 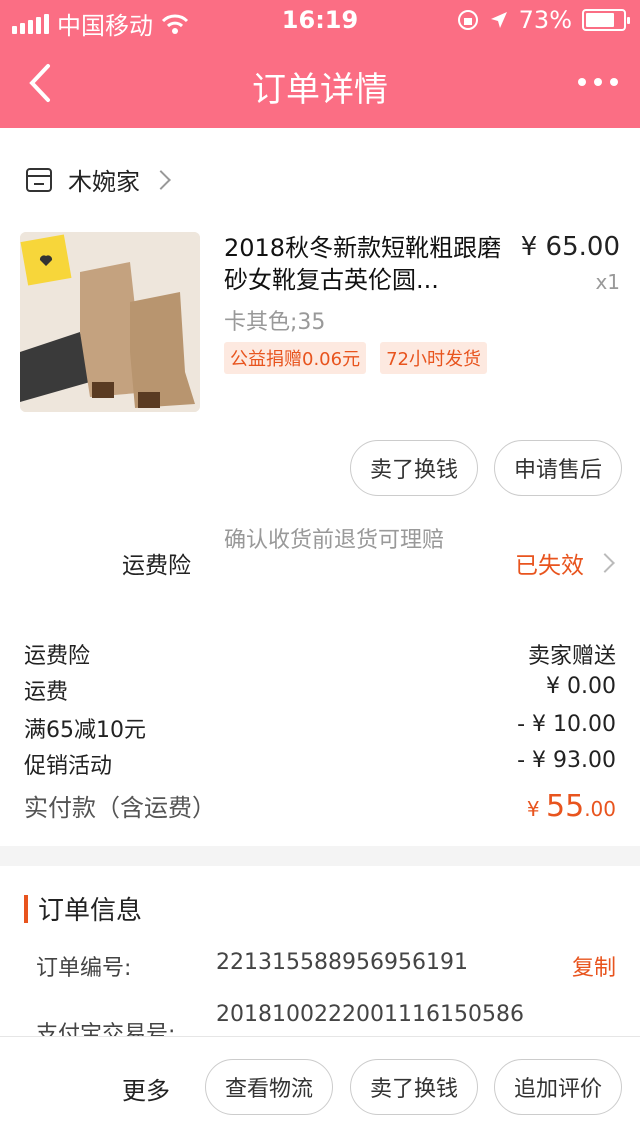 I want to click on total-amount: ¥ 55.00, so click(x=571, y=806).